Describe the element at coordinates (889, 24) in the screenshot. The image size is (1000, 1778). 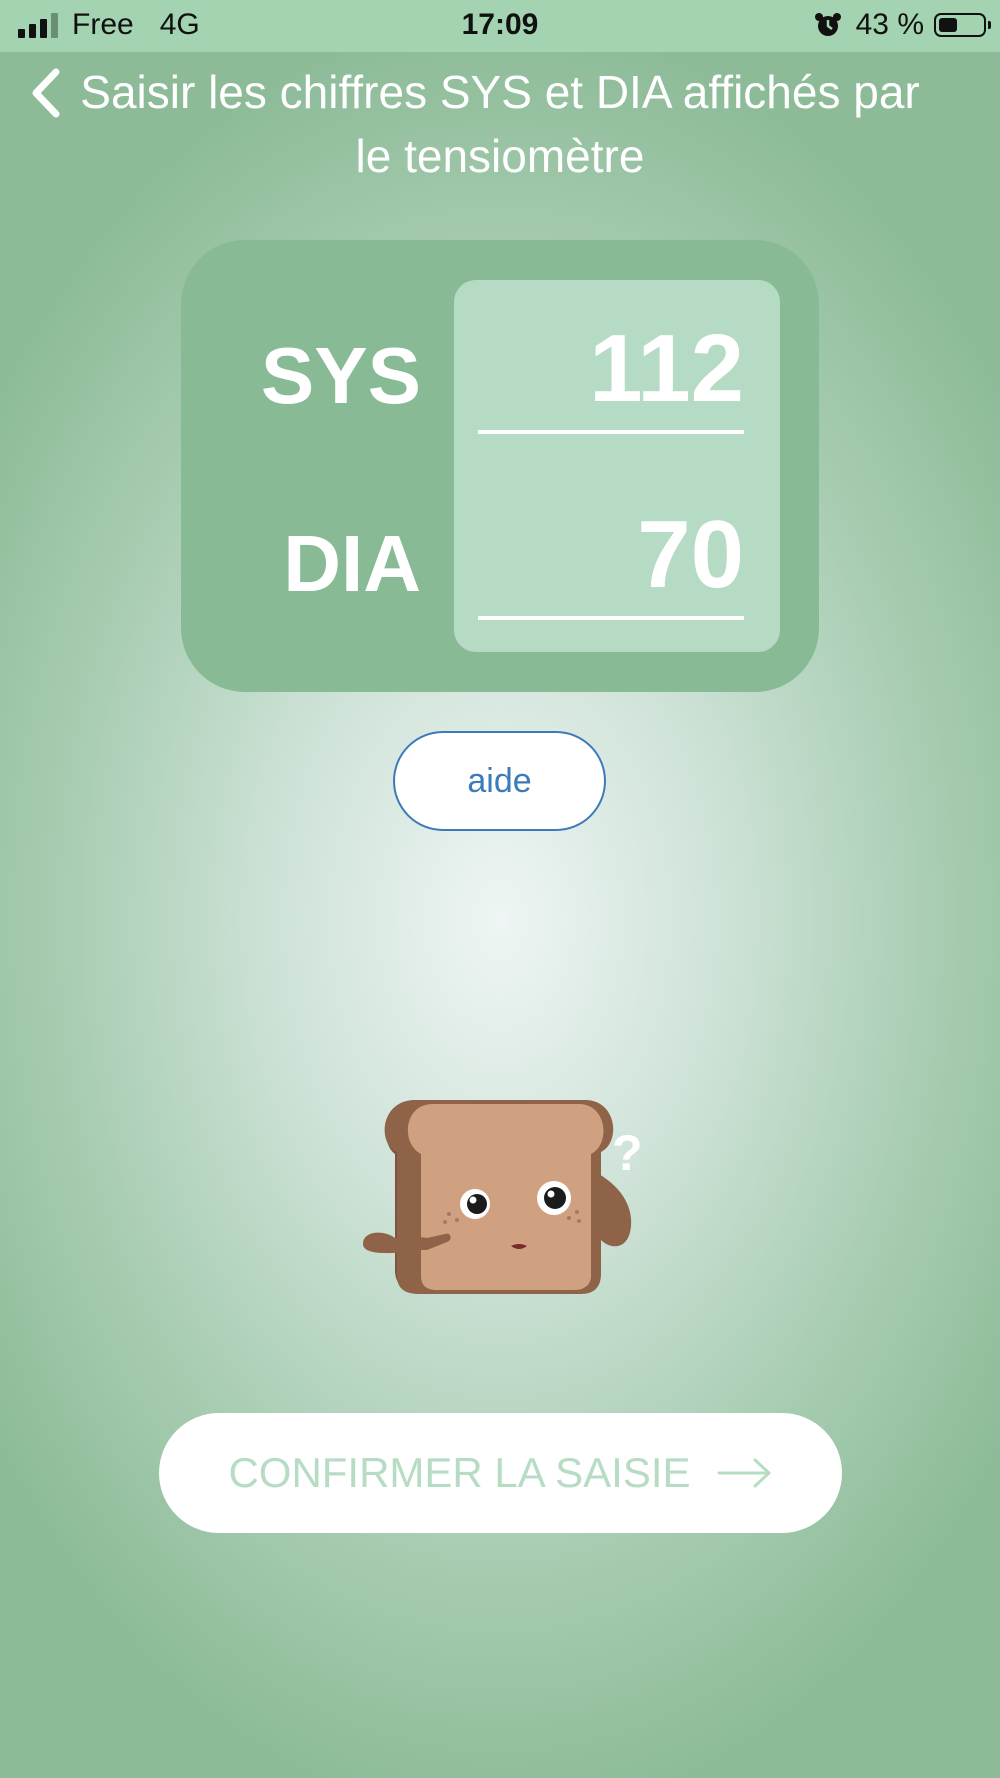
I see `battery-percentage: 43 %` at that location.